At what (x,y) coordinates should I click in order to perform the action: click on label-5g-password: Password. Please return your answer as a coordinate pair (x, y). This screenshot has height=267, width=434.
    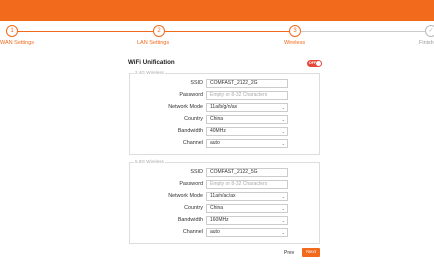
    Looking at the image, I should click on (191, 184).